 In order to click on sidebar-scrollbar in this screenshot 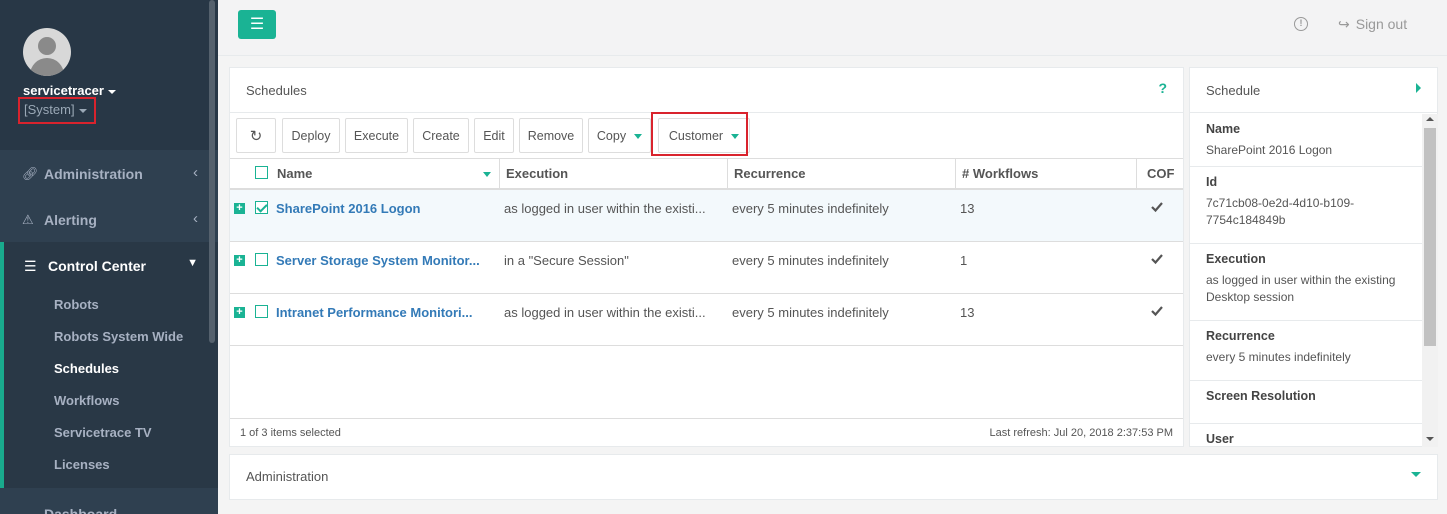, I will do `click(212, 171)`.